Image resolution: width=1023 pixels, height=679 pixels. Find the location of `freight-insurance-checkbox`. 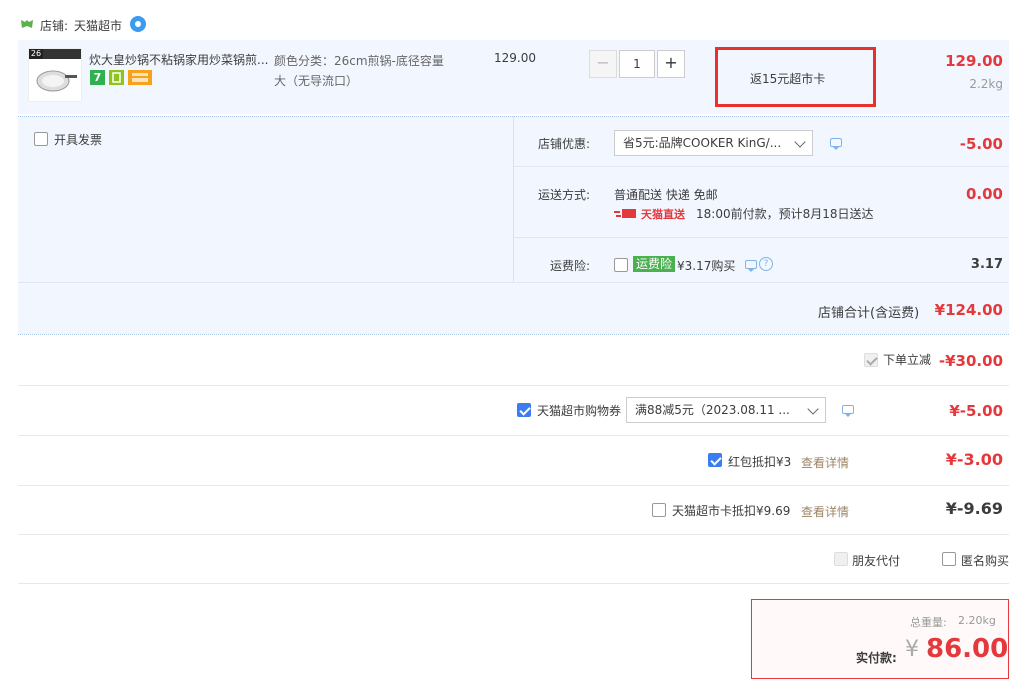

freight-insurance-checkbox is located at coordinates (621, 265).